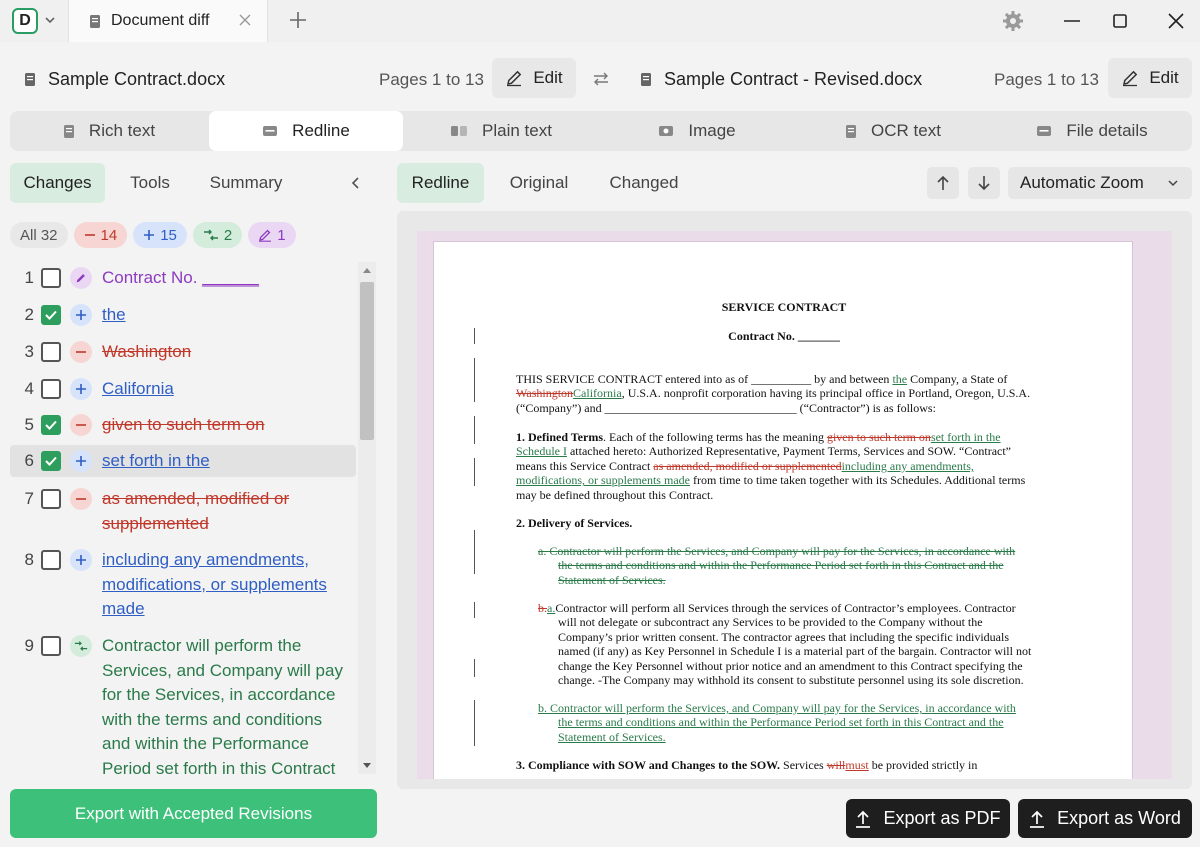  Describe the element at coordinates (928, 818) in the screenshot. I see `export-pdf-button: Export as PDF` at that location.